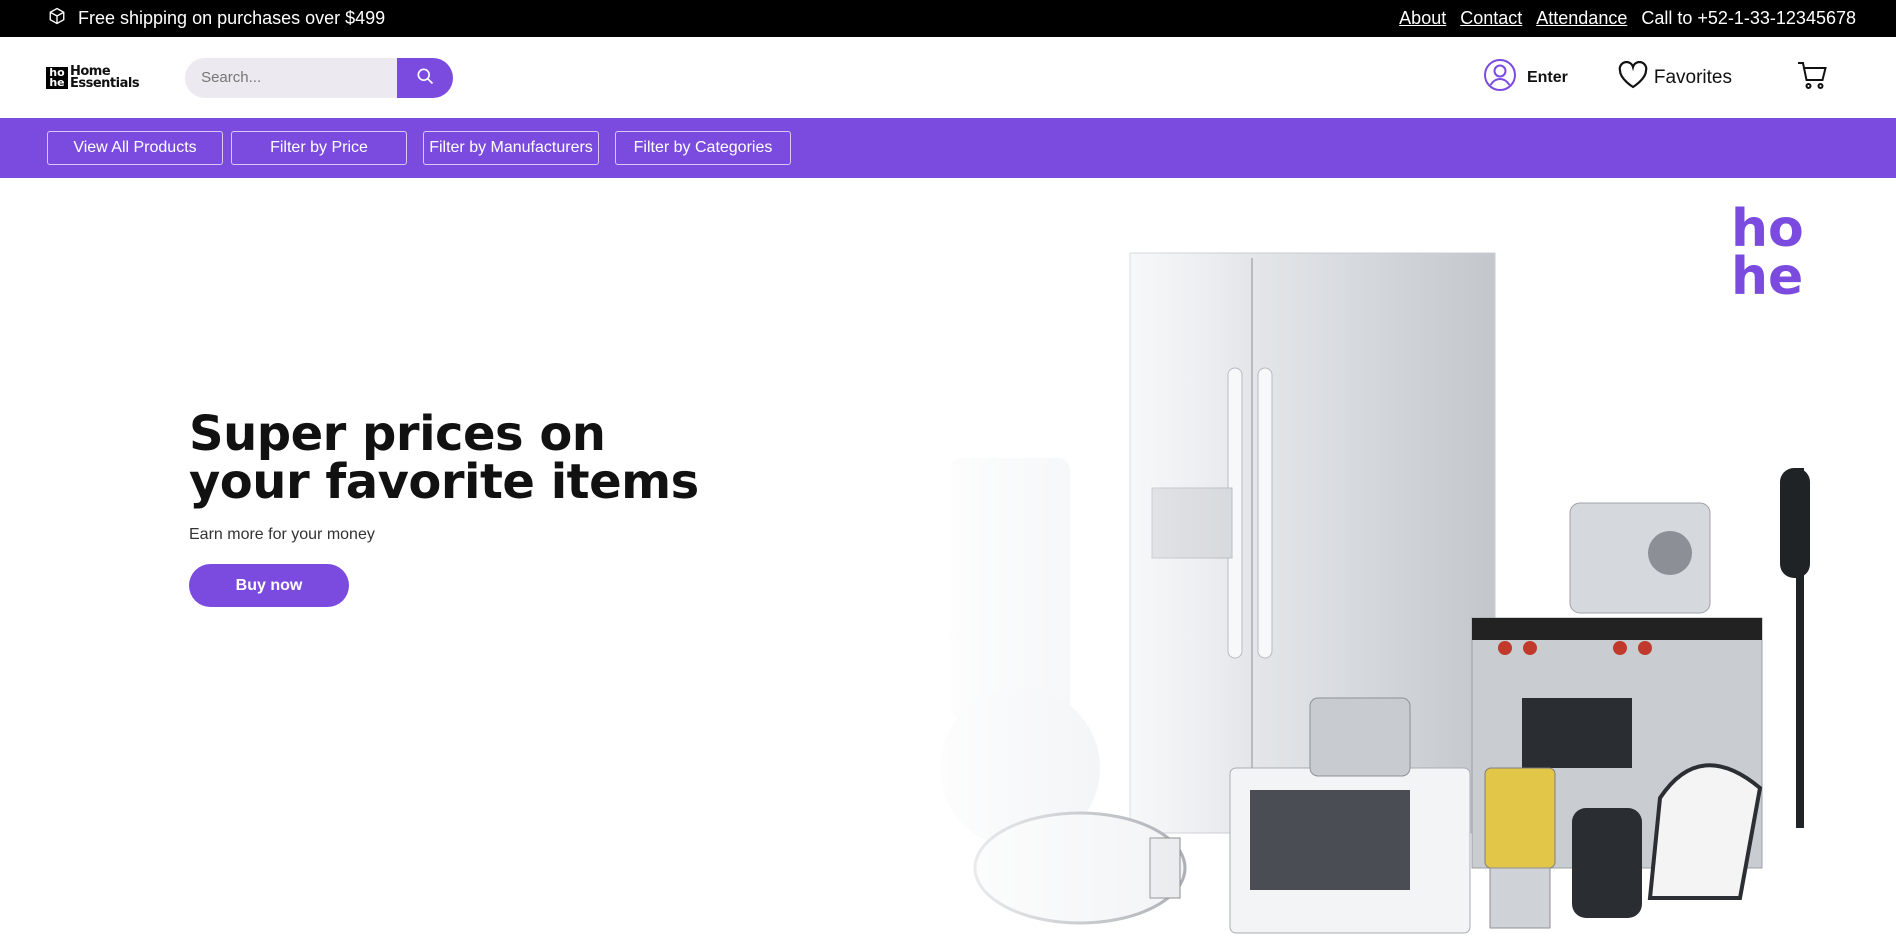 Image resolution: width=1896 pixels, height=940 pixels. I want to click on cart-icon, so click(1812, 78).